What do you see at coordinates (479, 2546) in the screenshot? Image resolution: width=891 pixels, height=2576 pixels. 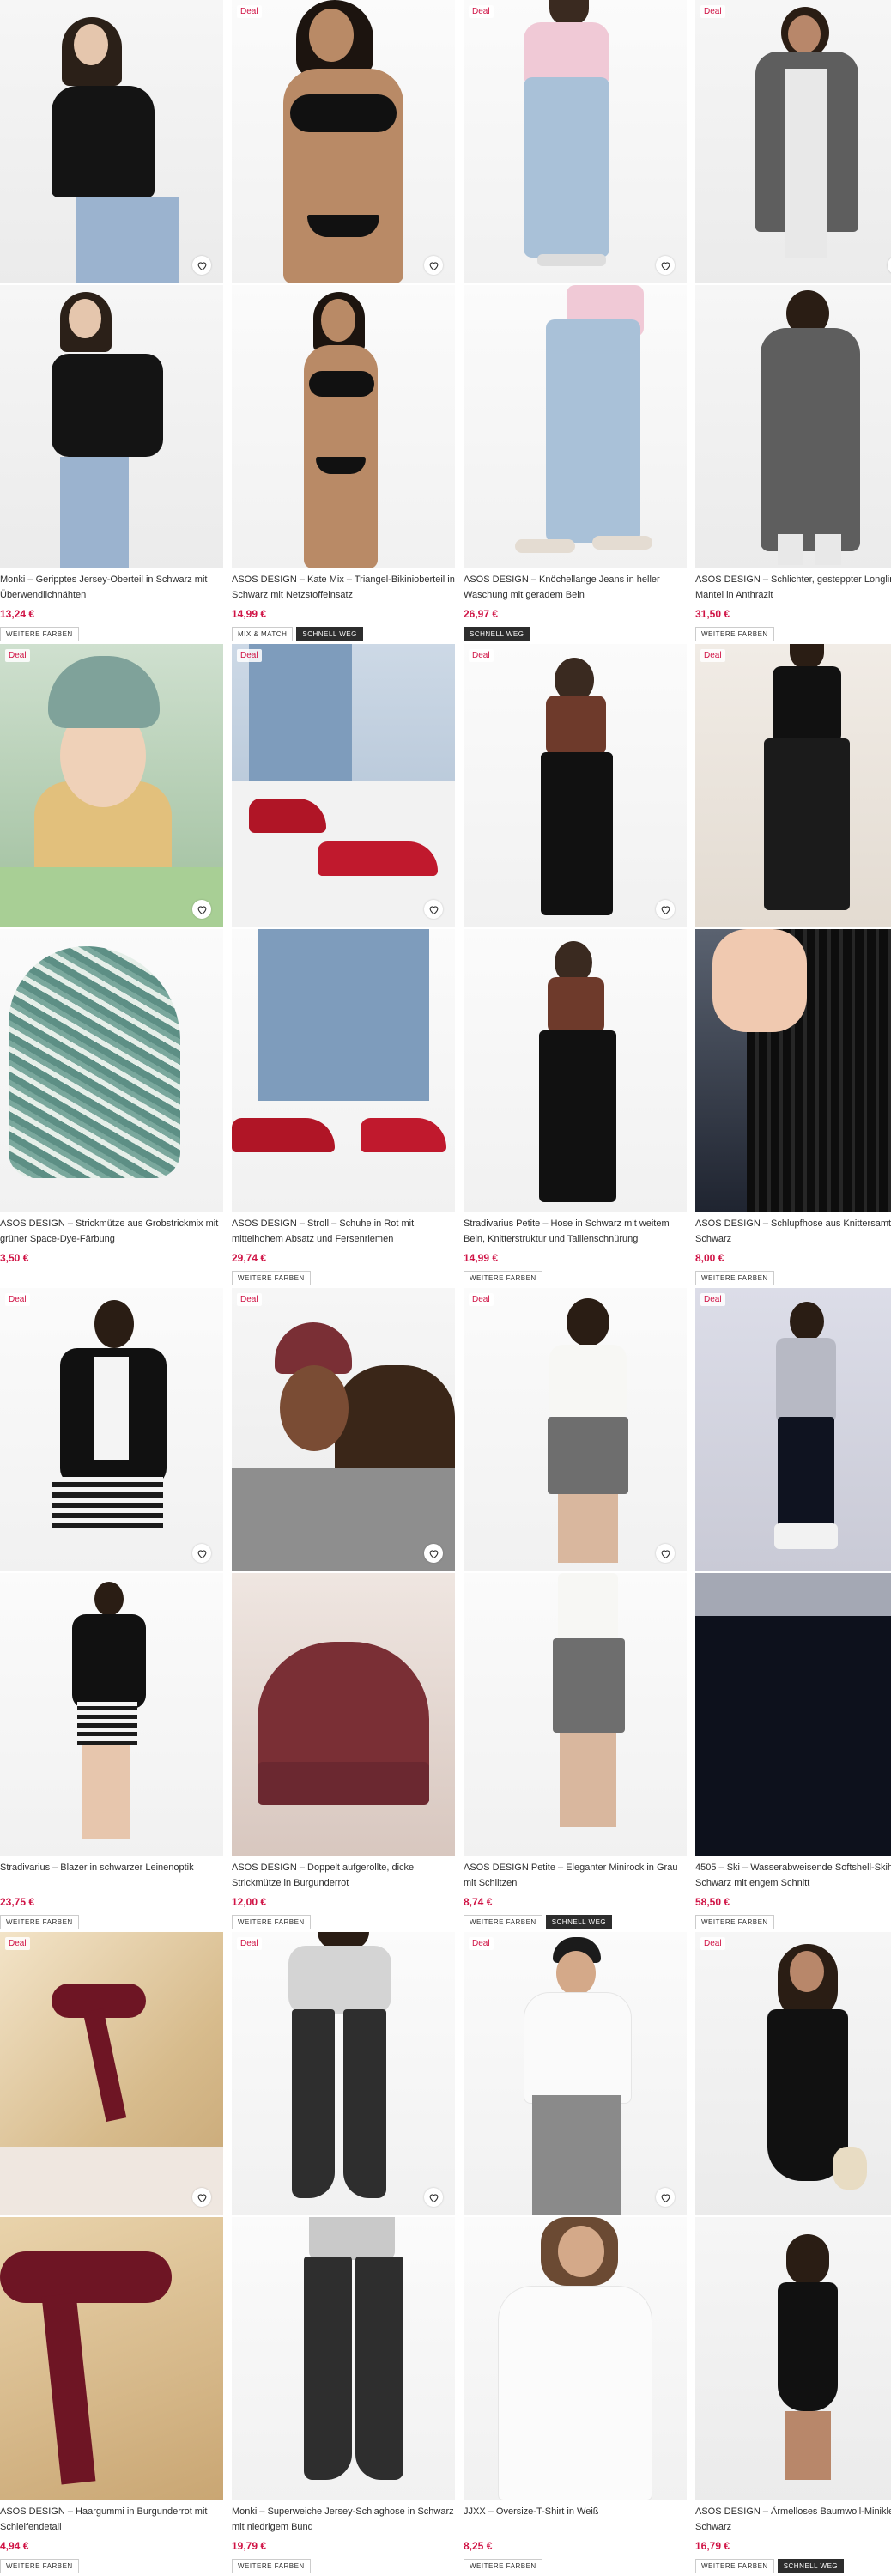 I see `product-price: 8,25 €` at bounding box center [479, 2546].